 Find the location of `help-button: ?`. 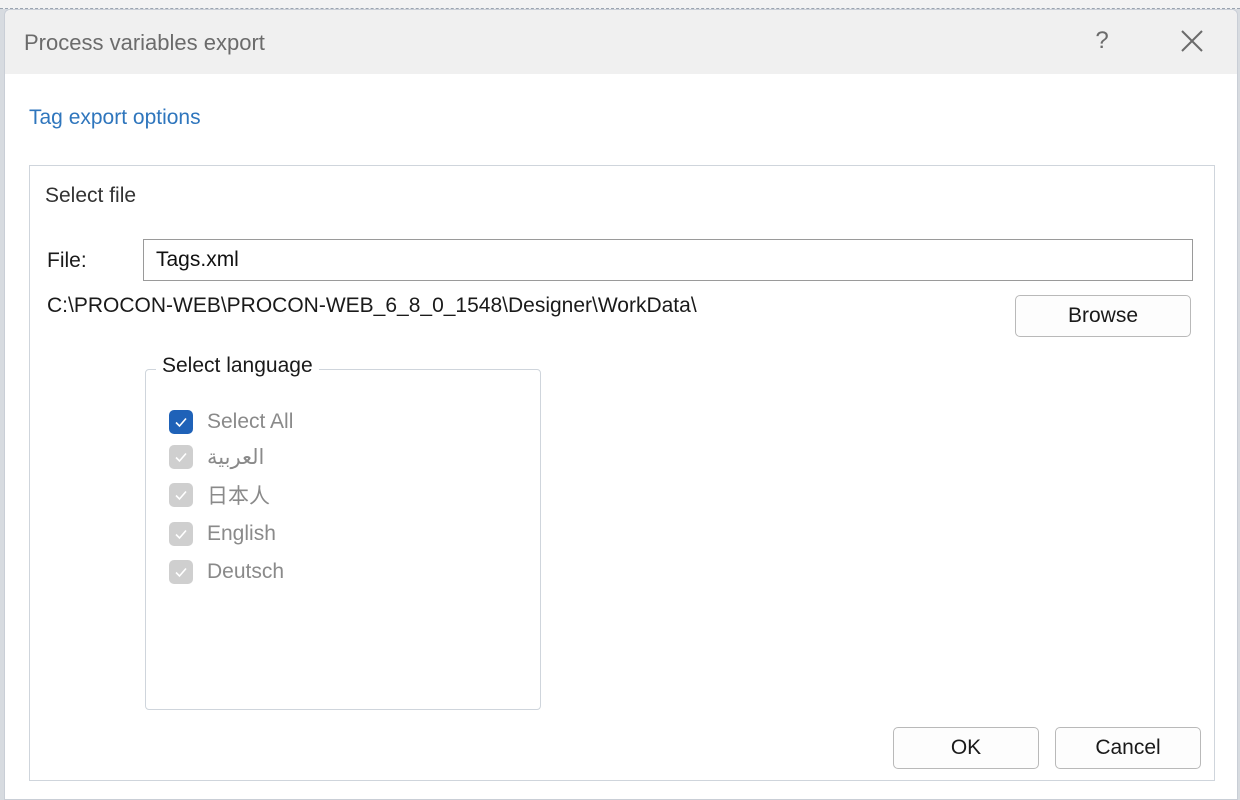

help-button: ? is located at coordinates (1102, 41).